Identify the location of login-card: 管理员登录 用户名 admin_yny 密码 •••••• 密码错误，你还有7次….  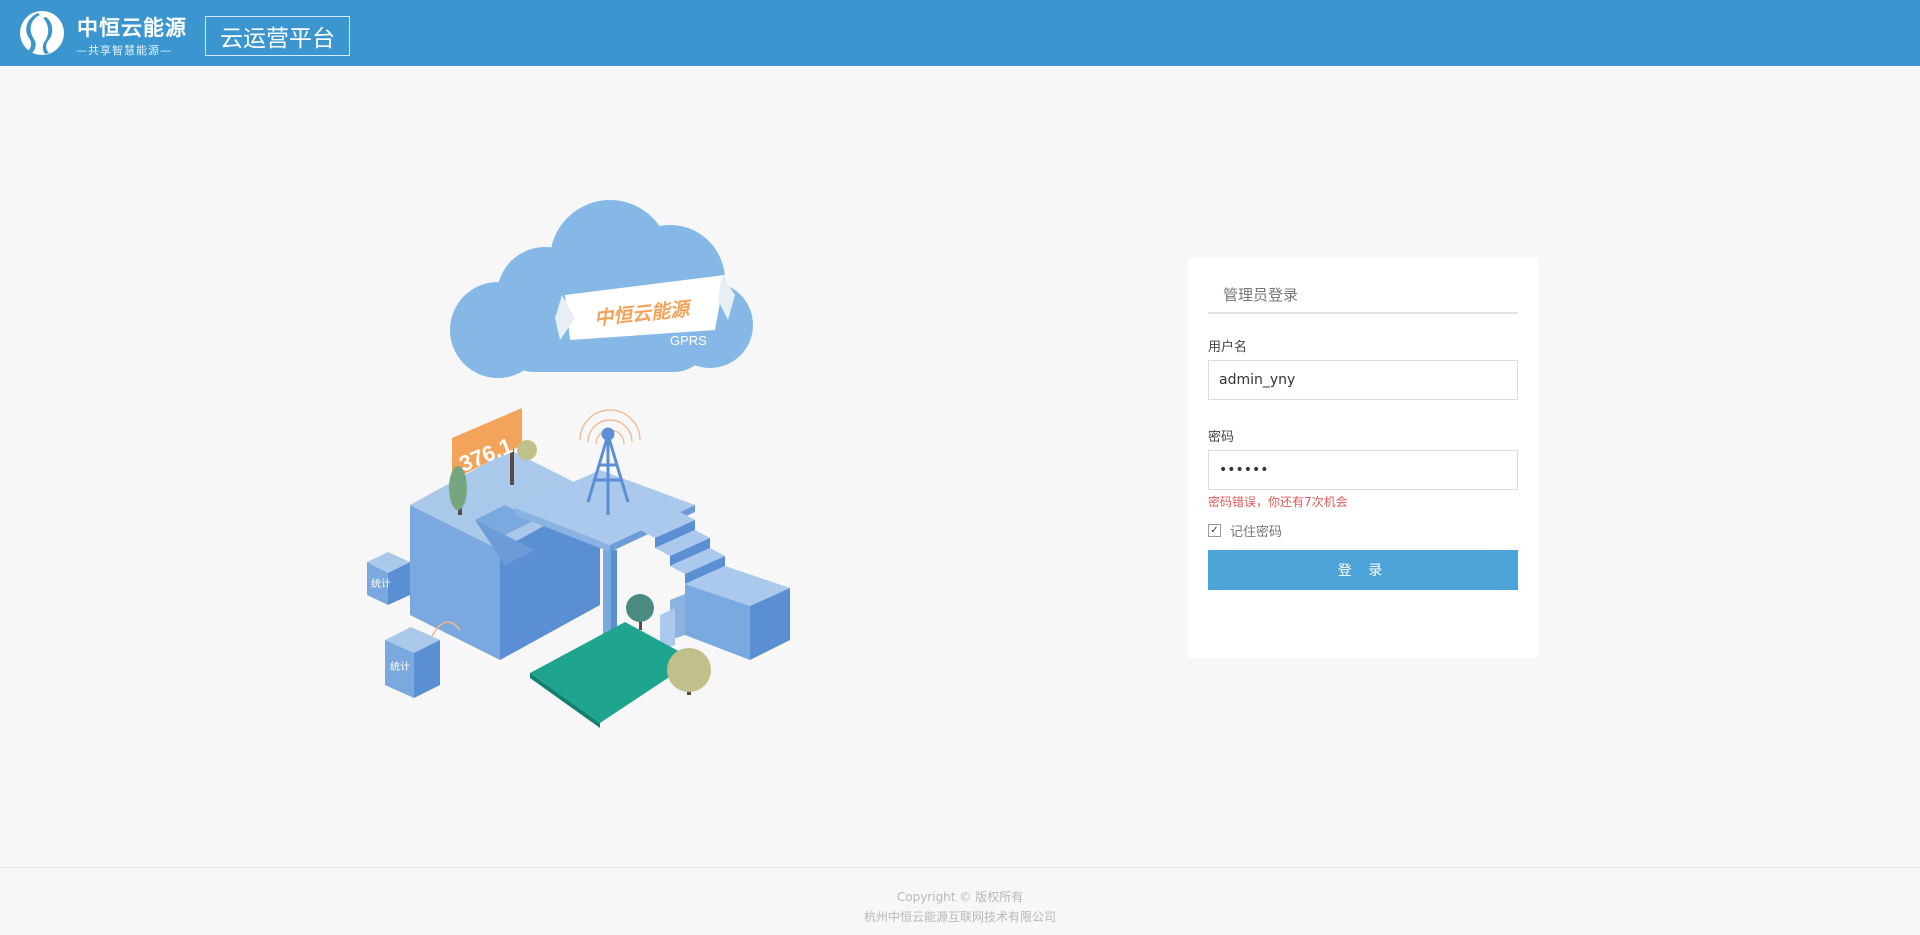
(1363, 458).